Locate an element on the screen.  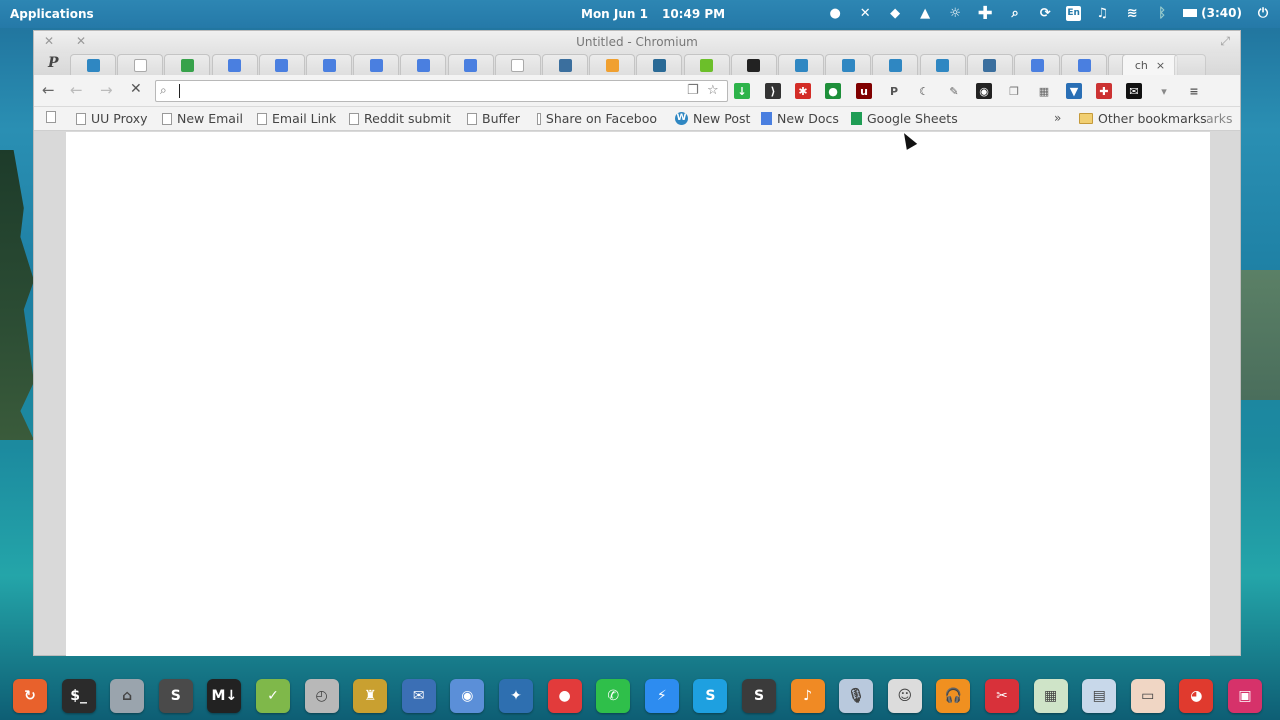
vivid-icon: ▼ is located at coordinates (1074, 91).